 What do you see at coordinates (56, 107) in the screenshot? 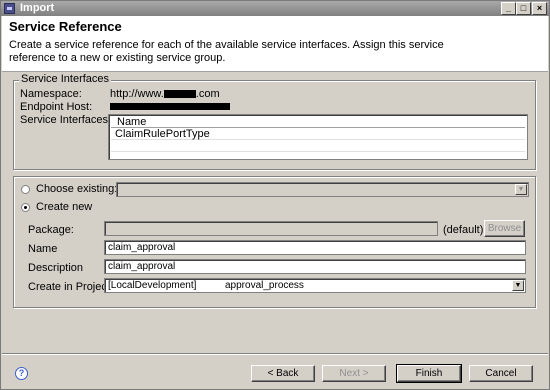
I see `endpoint-host-label: Endpoint Host:` at bounding box center [56, 107].